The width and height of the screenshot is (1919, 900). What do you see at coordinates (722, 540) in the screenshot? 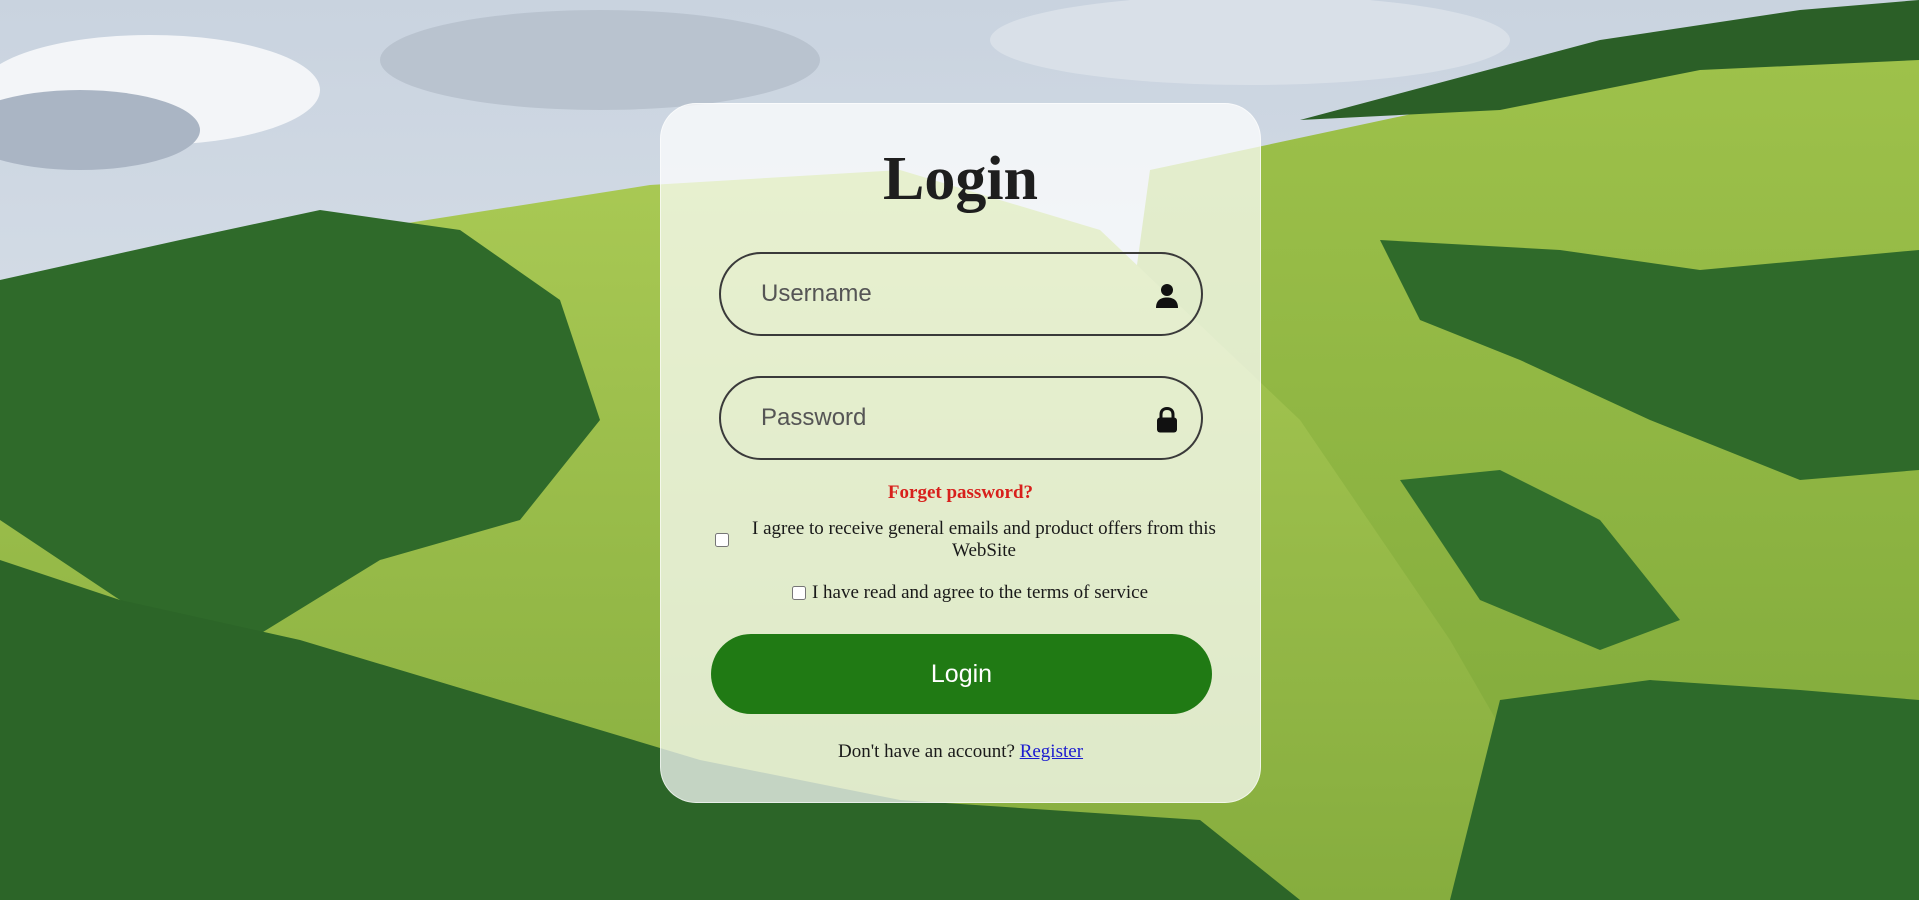
I see `agree-emails-checkbox` at bounding box center [722, 540].